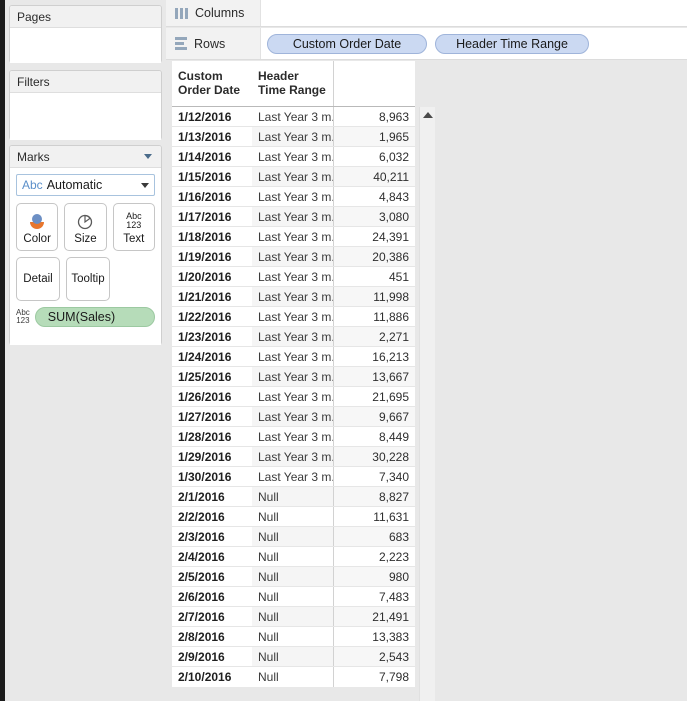  I want to click on cell-sum-sales: 980, so click(374, 576).